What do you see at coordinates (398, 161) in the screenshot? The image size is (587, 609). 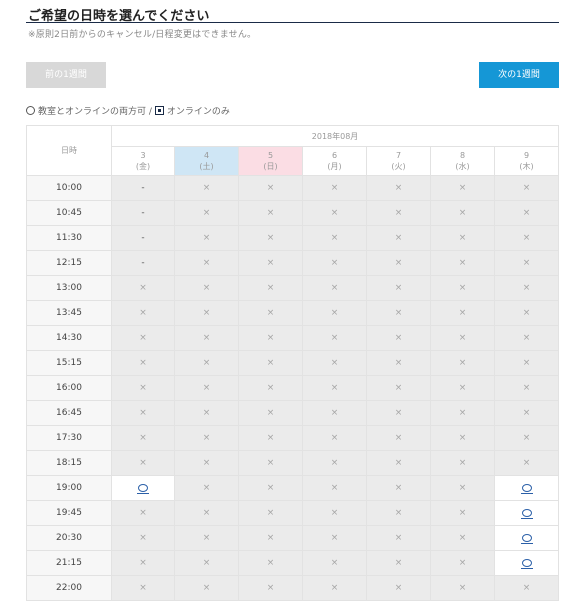 I see `day-header: 7 (火)` at bounding box center [398, 161].